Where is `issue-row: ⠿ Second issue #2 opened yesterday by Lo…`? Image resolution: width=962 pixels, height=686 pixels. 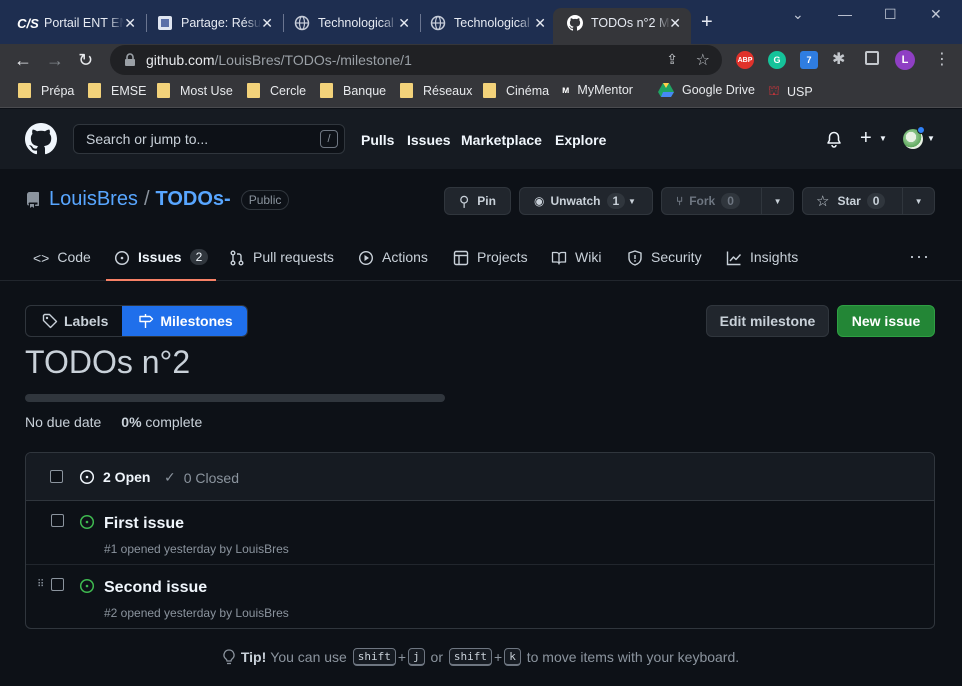
issue-row: ⠿ Second issue #2 opened yesterday by Lo… is located at coordinates (480, 596).